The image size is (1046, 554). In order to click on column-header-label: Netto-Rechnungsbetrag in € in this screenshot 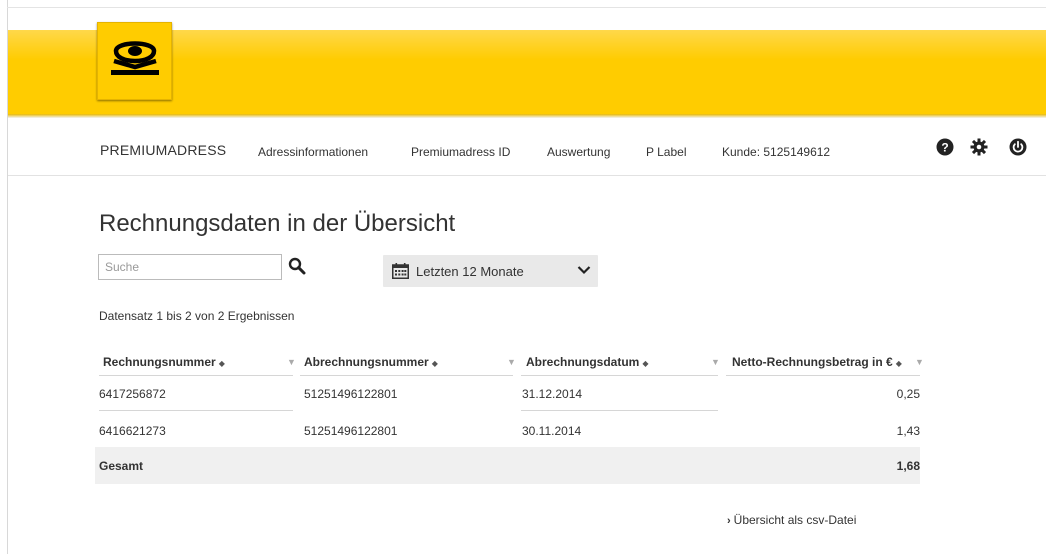, I will do `click(812, 362)`.